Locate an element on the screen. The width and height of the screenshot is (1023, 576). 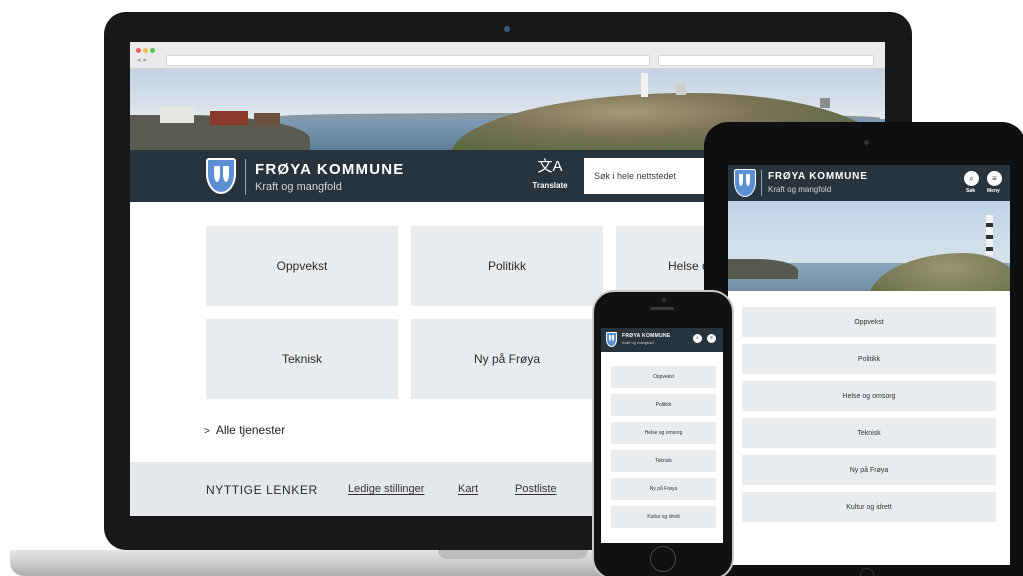
browser-search-bar is located at coordinates (766, 60).